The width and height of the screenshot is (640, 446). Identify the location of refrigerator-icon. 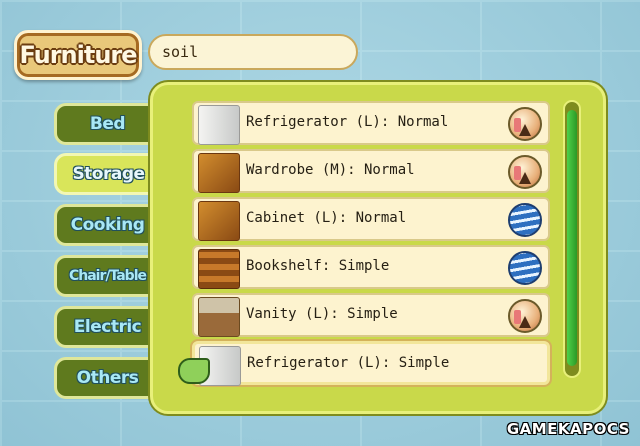
(219, 125).